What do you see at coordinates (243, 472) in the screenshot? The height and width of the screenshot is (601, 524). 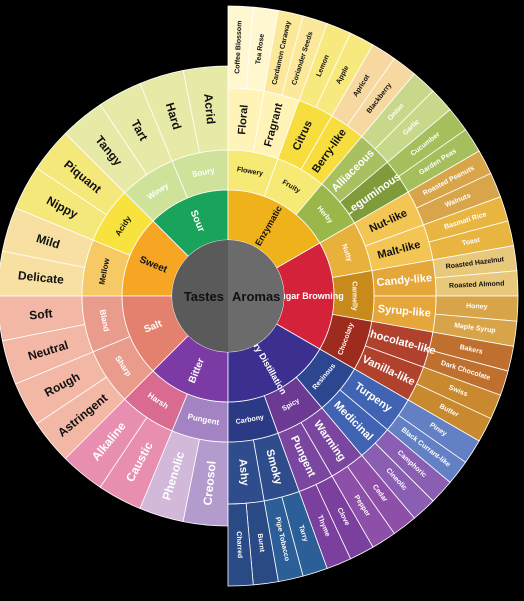 I see `aromas-tier3-label-ashy: Ashy` at bounding box center [243, 472].